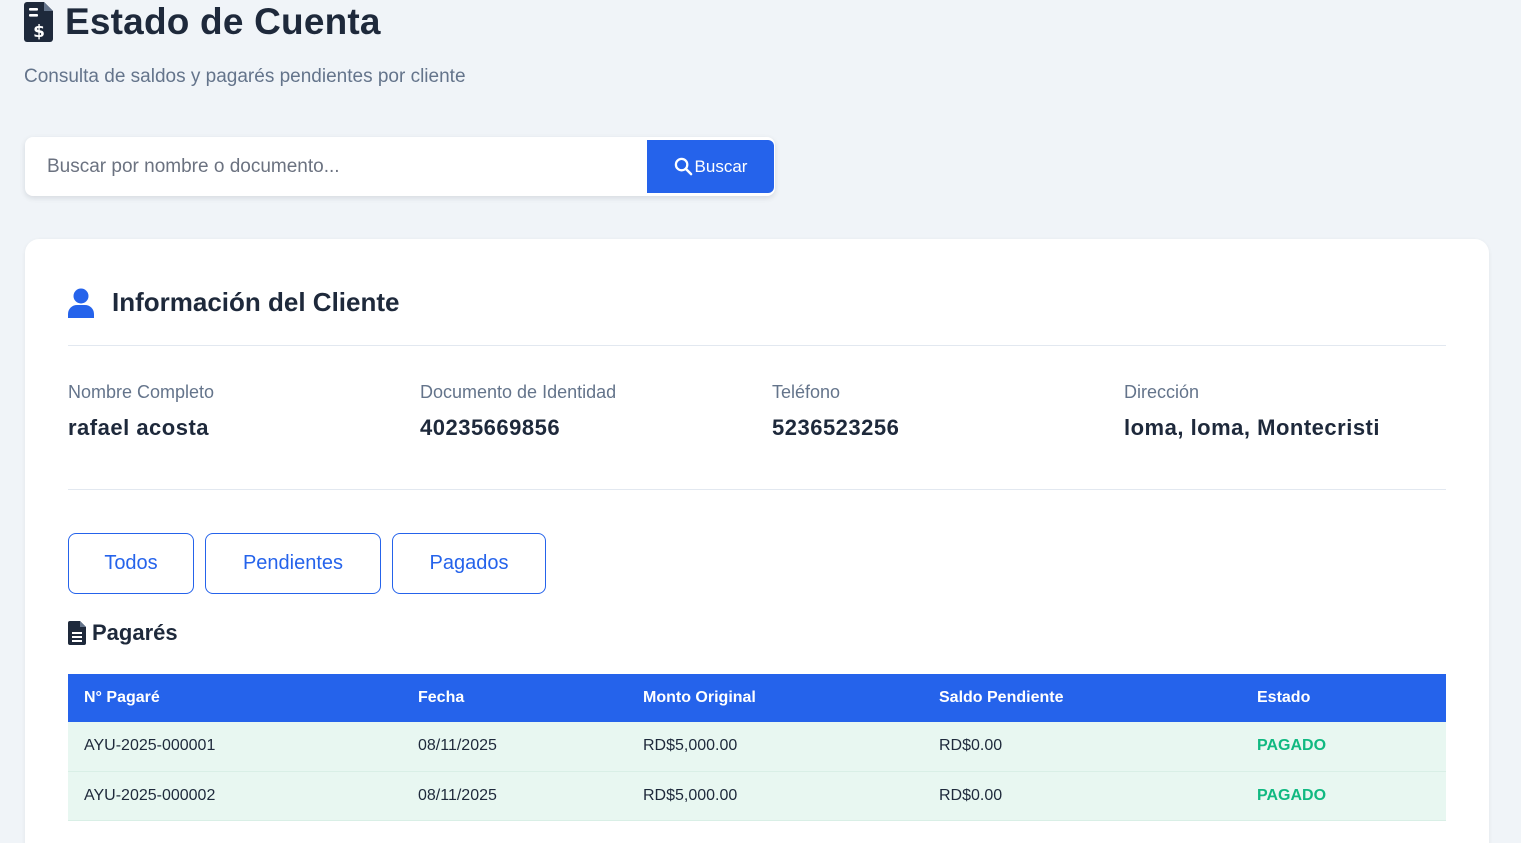  What do you see at coordinates (235, 747) in the screenshot?
I see `cell-numero: AYU-2025-000001` at bounding box center [235, 747].